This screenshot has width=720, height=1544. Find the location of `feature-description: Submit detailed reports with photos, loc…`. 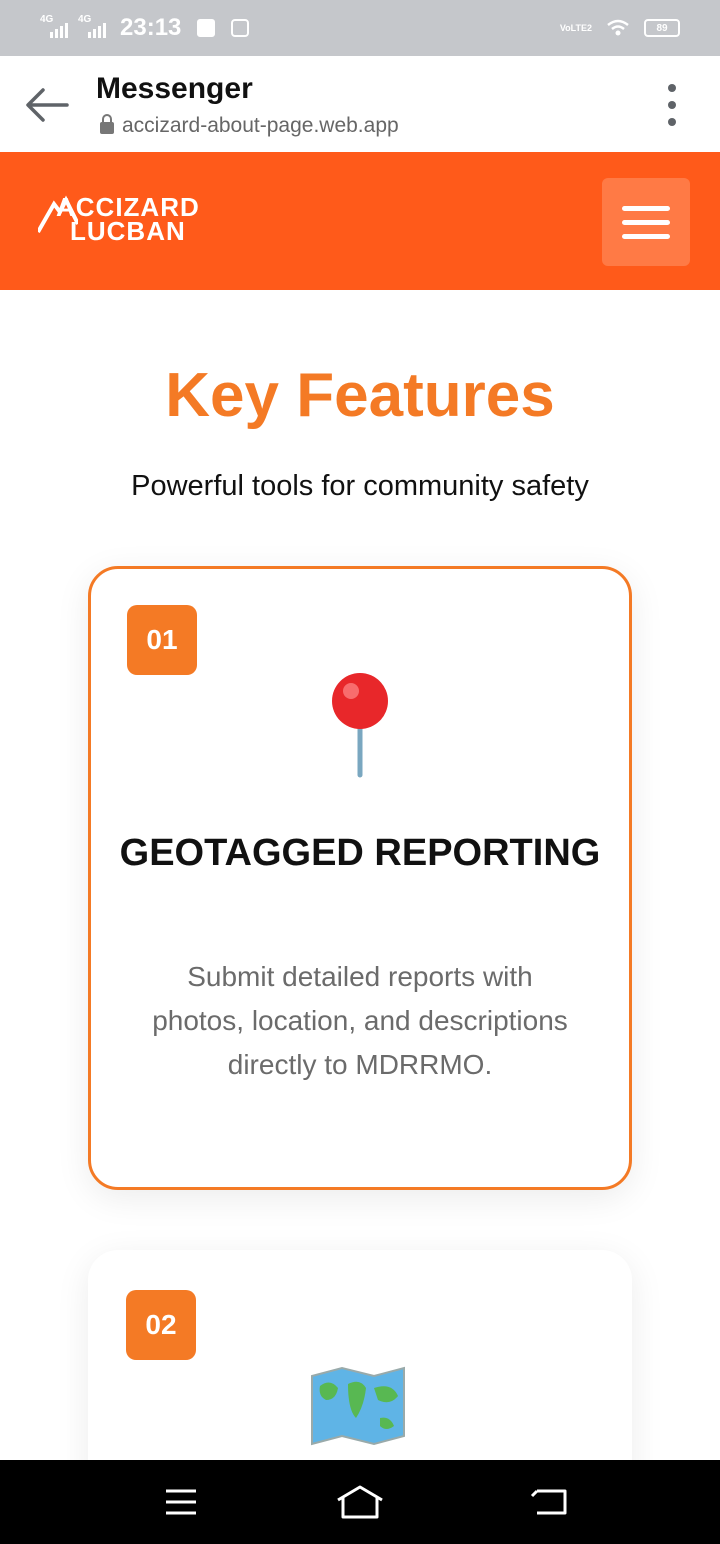

feature-description: Submit detailed reports with photos, loc… is located at coordinates (360, 1020).